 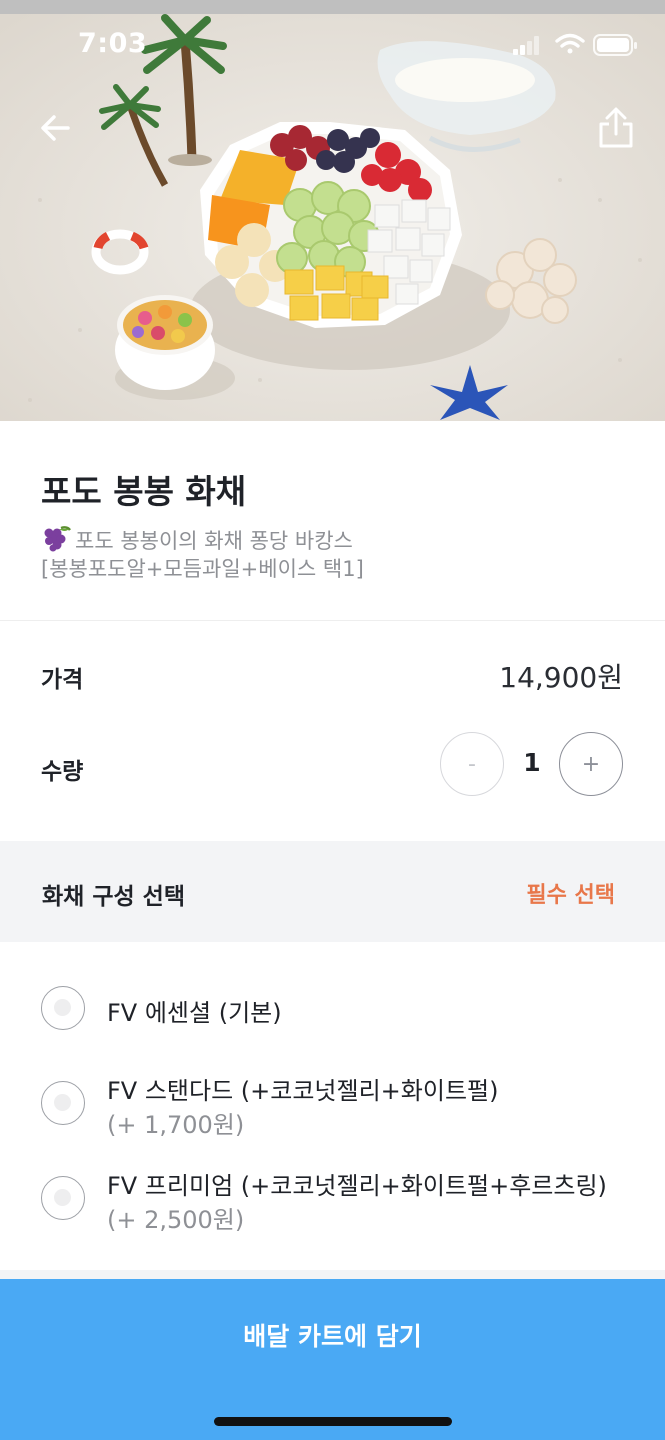 I want to click on plus-icon: +, so click(x=591, y=764).